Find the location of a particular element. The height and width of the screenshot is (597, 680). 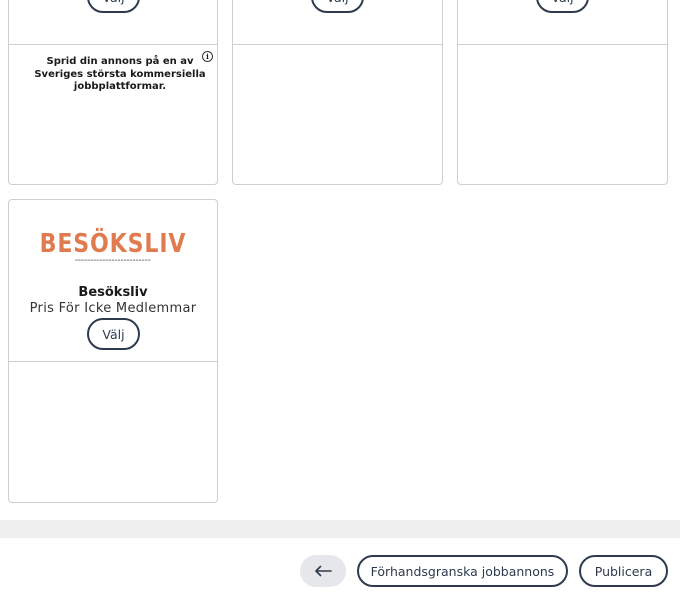

product-card-2: Välj is located at coordinates (337, 92).